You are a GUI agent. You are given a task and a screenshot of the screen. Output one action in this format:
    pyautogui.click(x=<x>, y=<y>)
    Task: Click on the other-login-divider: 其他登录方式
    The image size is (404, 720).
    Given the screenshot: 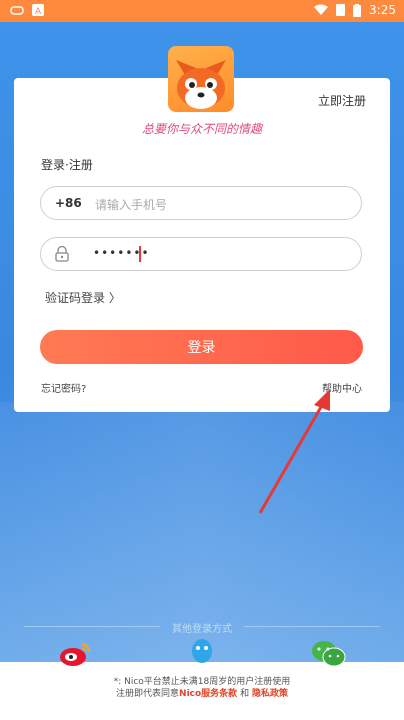 What is the action you would take?
    pyautogui.click(x=202, y=626)
    